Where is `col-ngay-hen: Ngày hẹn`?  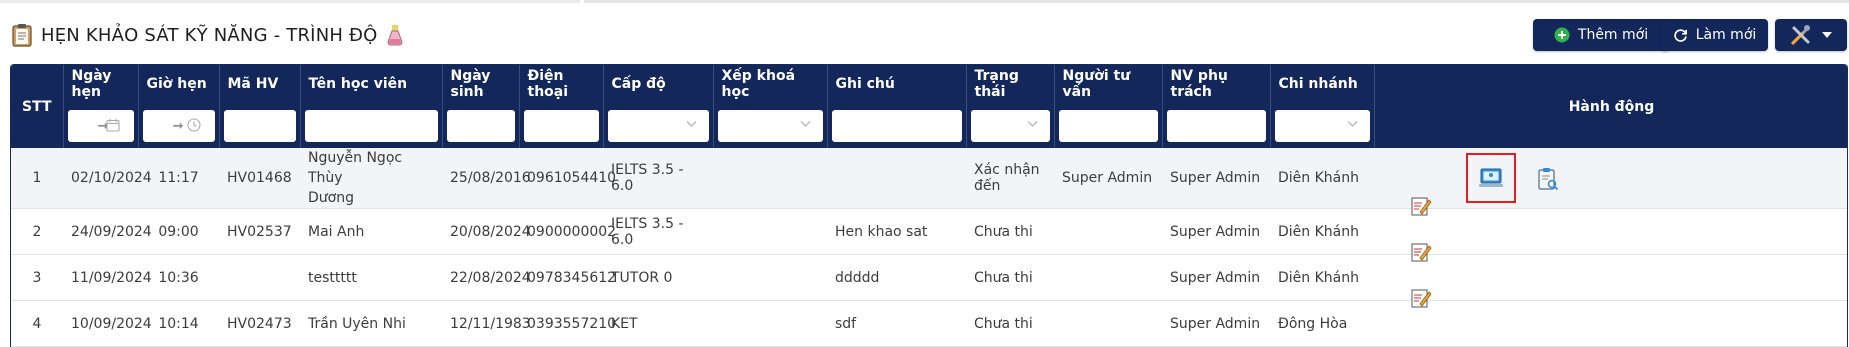 col-ngay-hen: Ngày hẹn is located at coordinates (101, 84).